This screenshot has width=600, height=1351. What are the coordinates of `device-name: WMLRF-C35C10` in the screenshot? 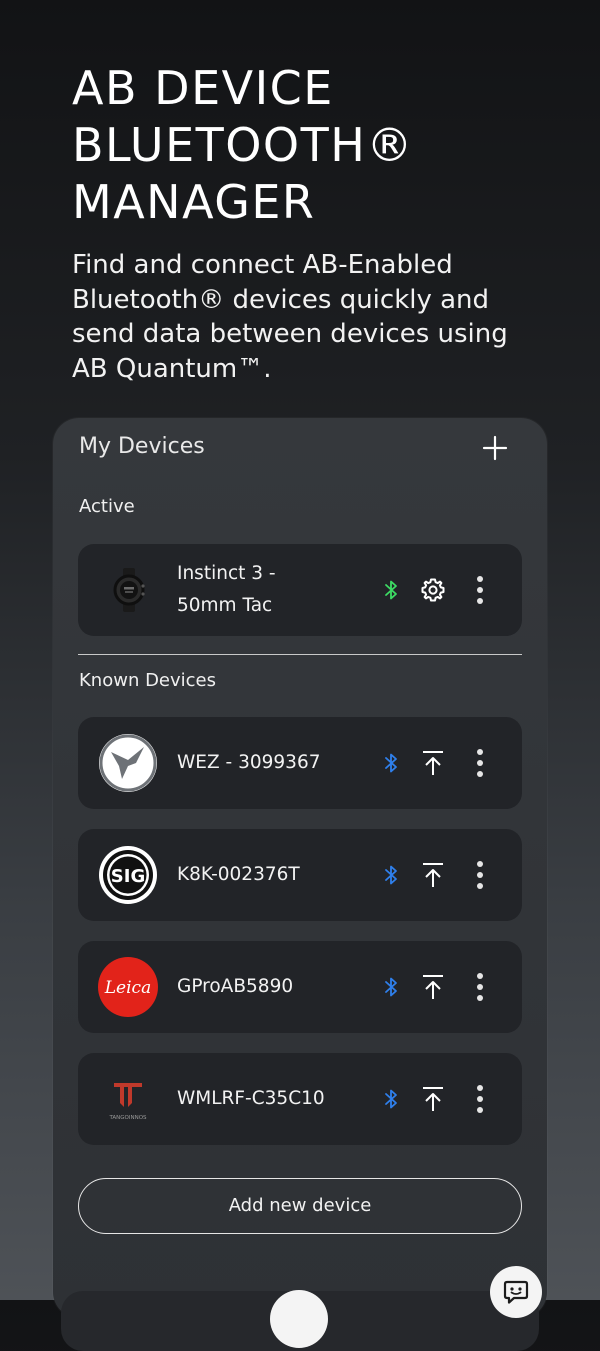 It's located at (251, 1098).